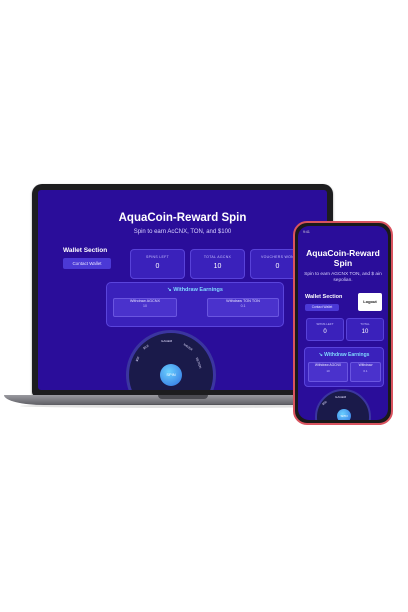 This screenshot has height=612, width=408. I want to click on wheel-segment-label: $0.6, so click(146, 347).